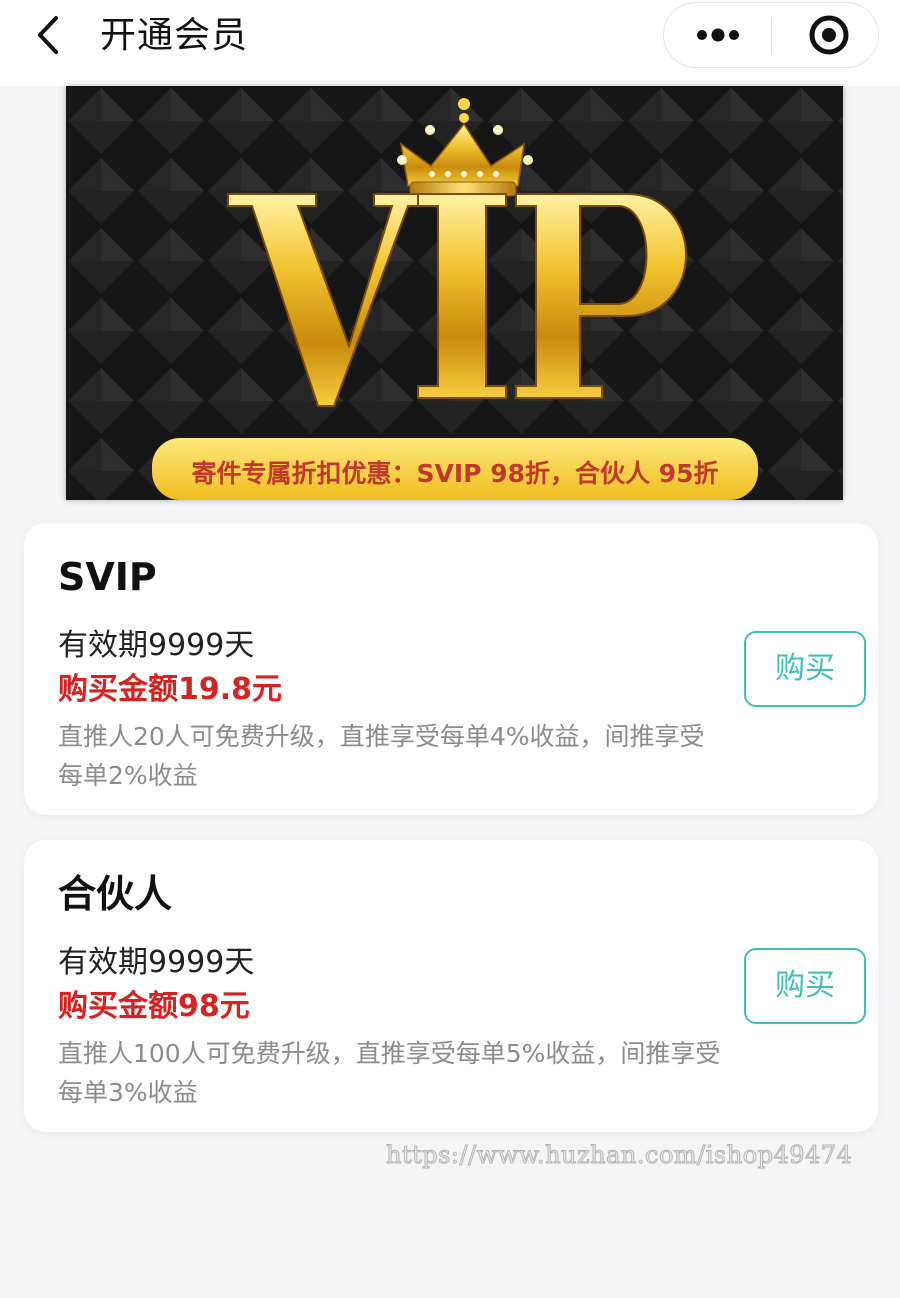  Describe the element at coordinates (115, 894) in the screenshot. I see `plan-name: 合伙人` at that location.